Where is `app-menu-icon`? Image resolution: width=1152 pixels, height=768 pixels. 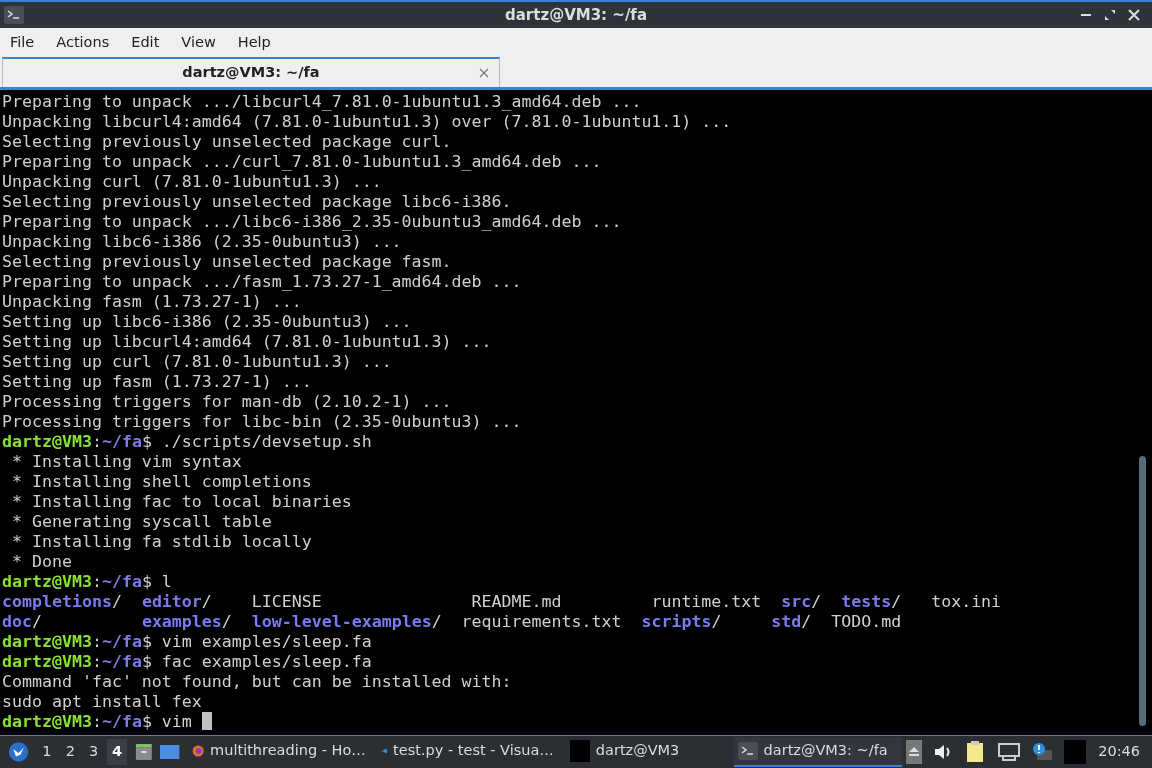 app-menu-icon is located at coordinates (19, 752).